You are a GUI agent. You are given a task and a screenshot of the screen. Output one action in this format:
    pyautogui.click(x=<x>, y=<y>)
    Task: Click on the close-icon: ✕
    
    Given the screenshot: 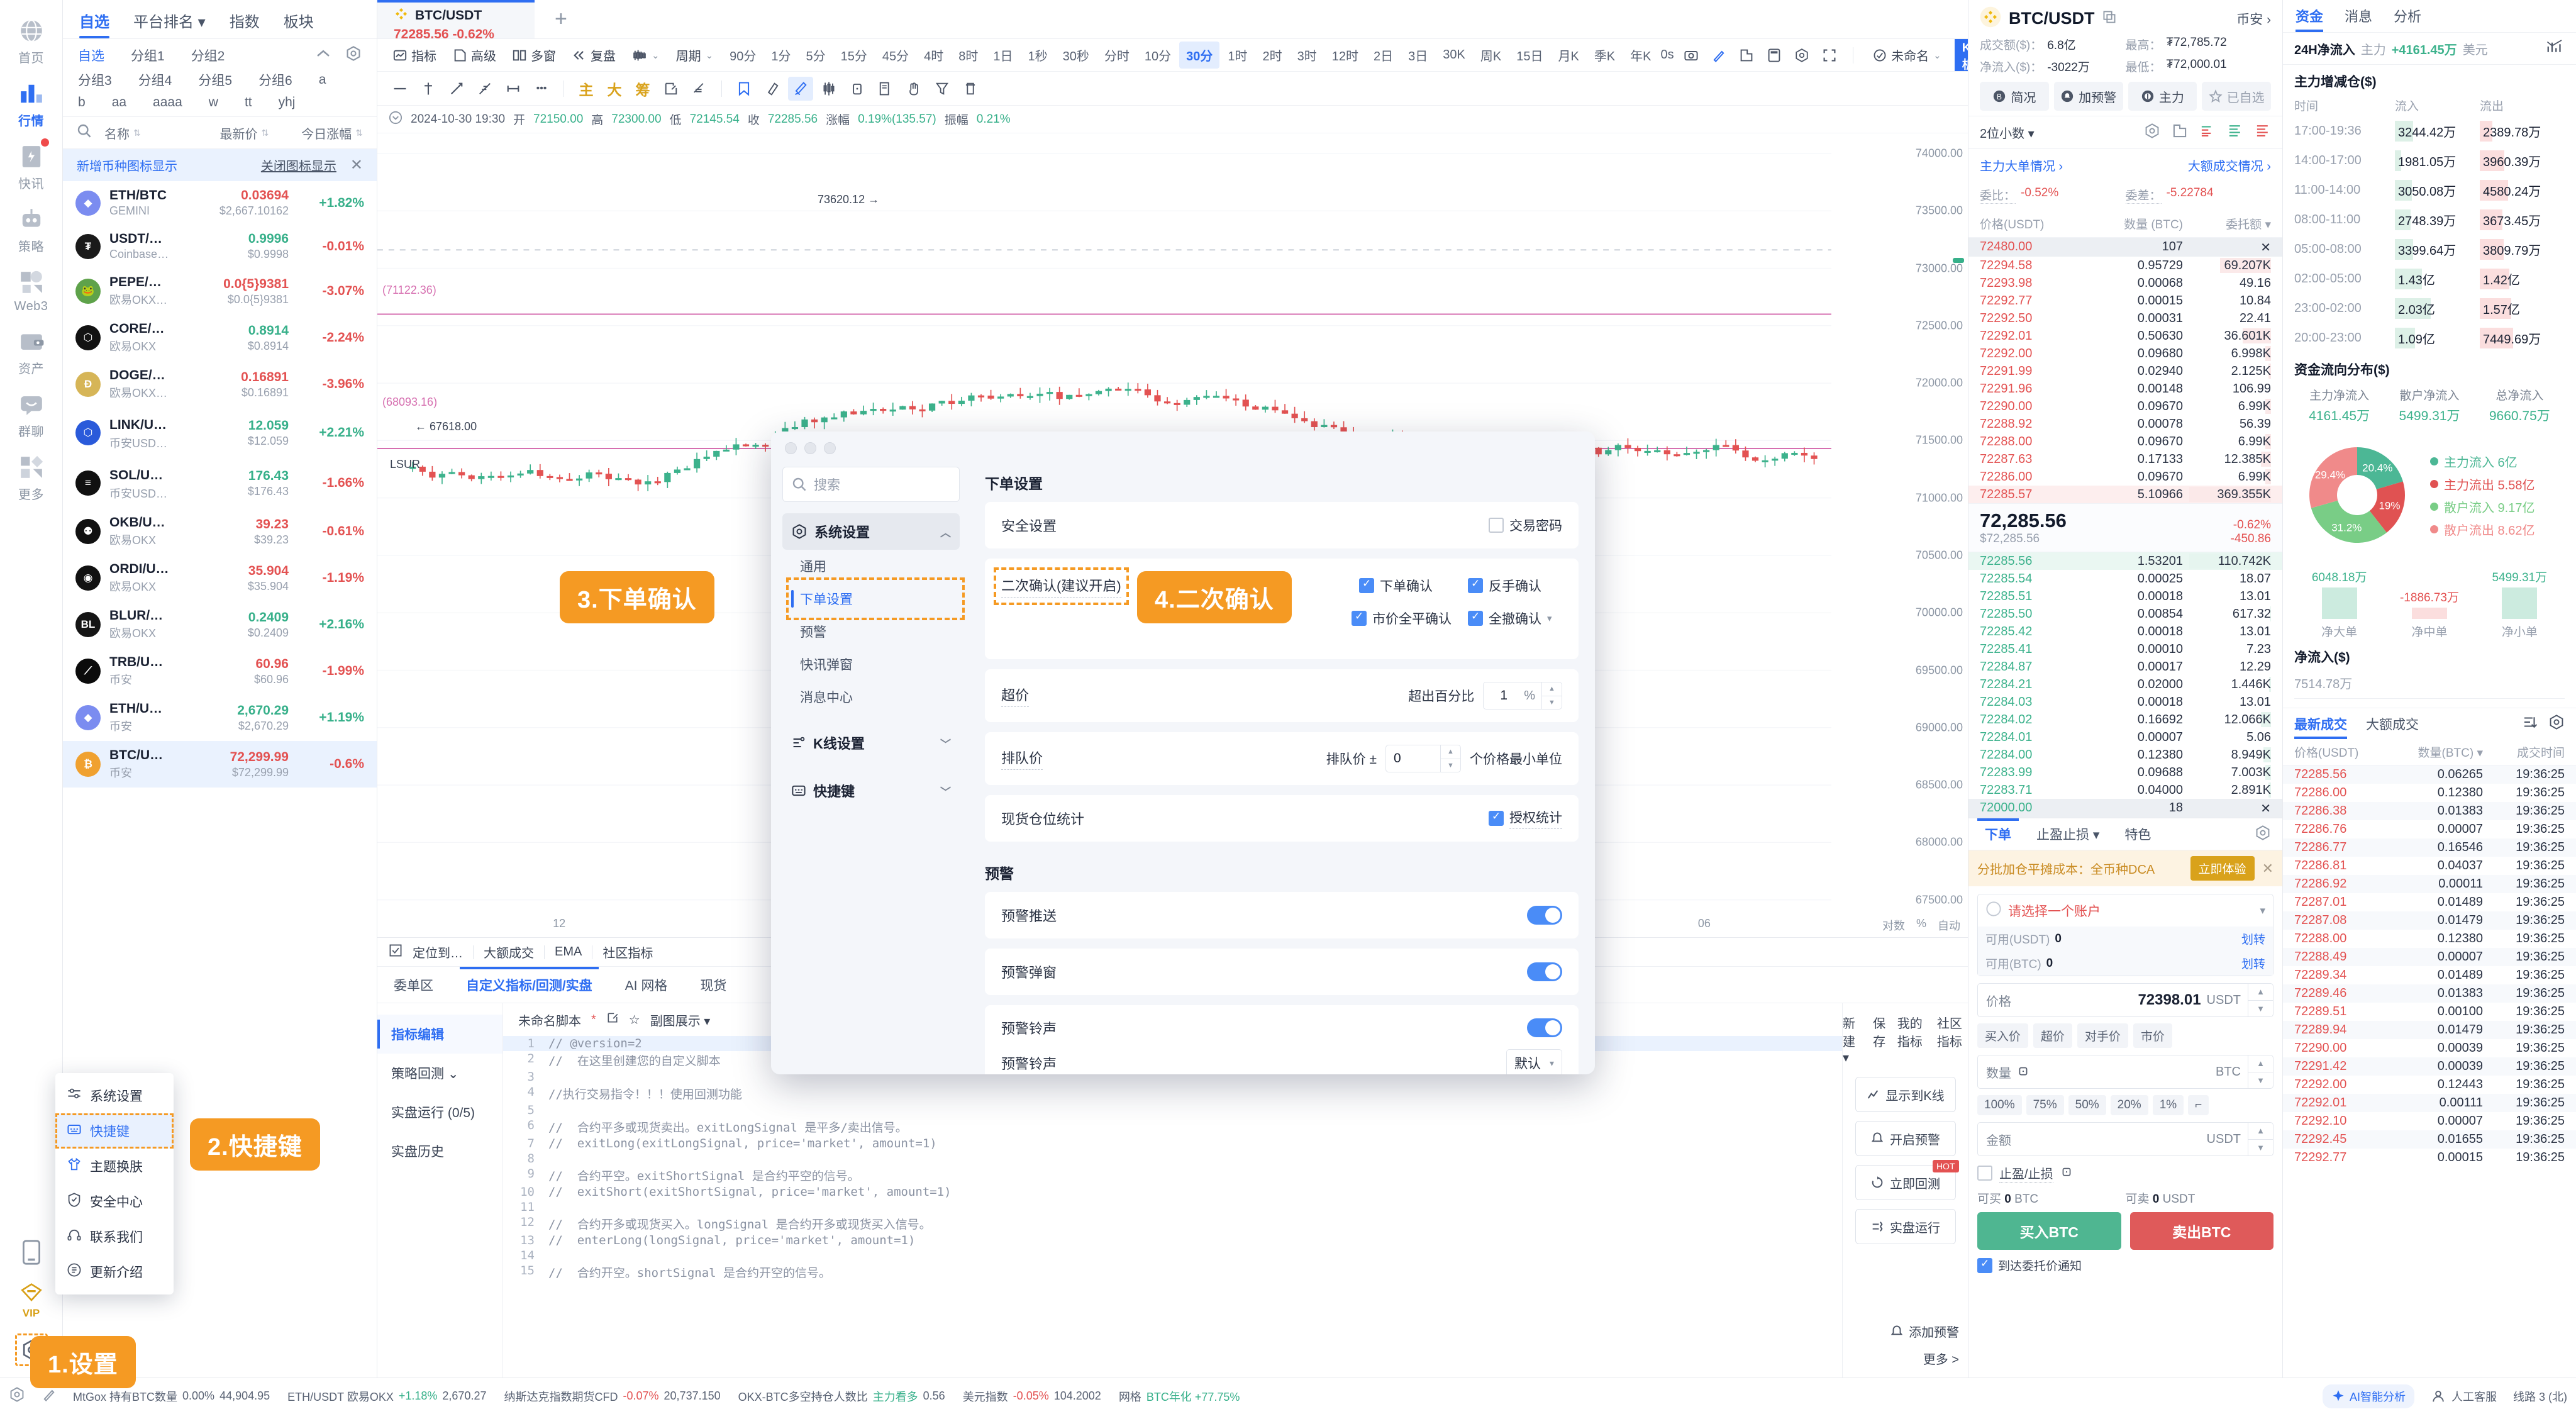 What is the action you would take?
    pyautogui.click(x=356, y=165)
    